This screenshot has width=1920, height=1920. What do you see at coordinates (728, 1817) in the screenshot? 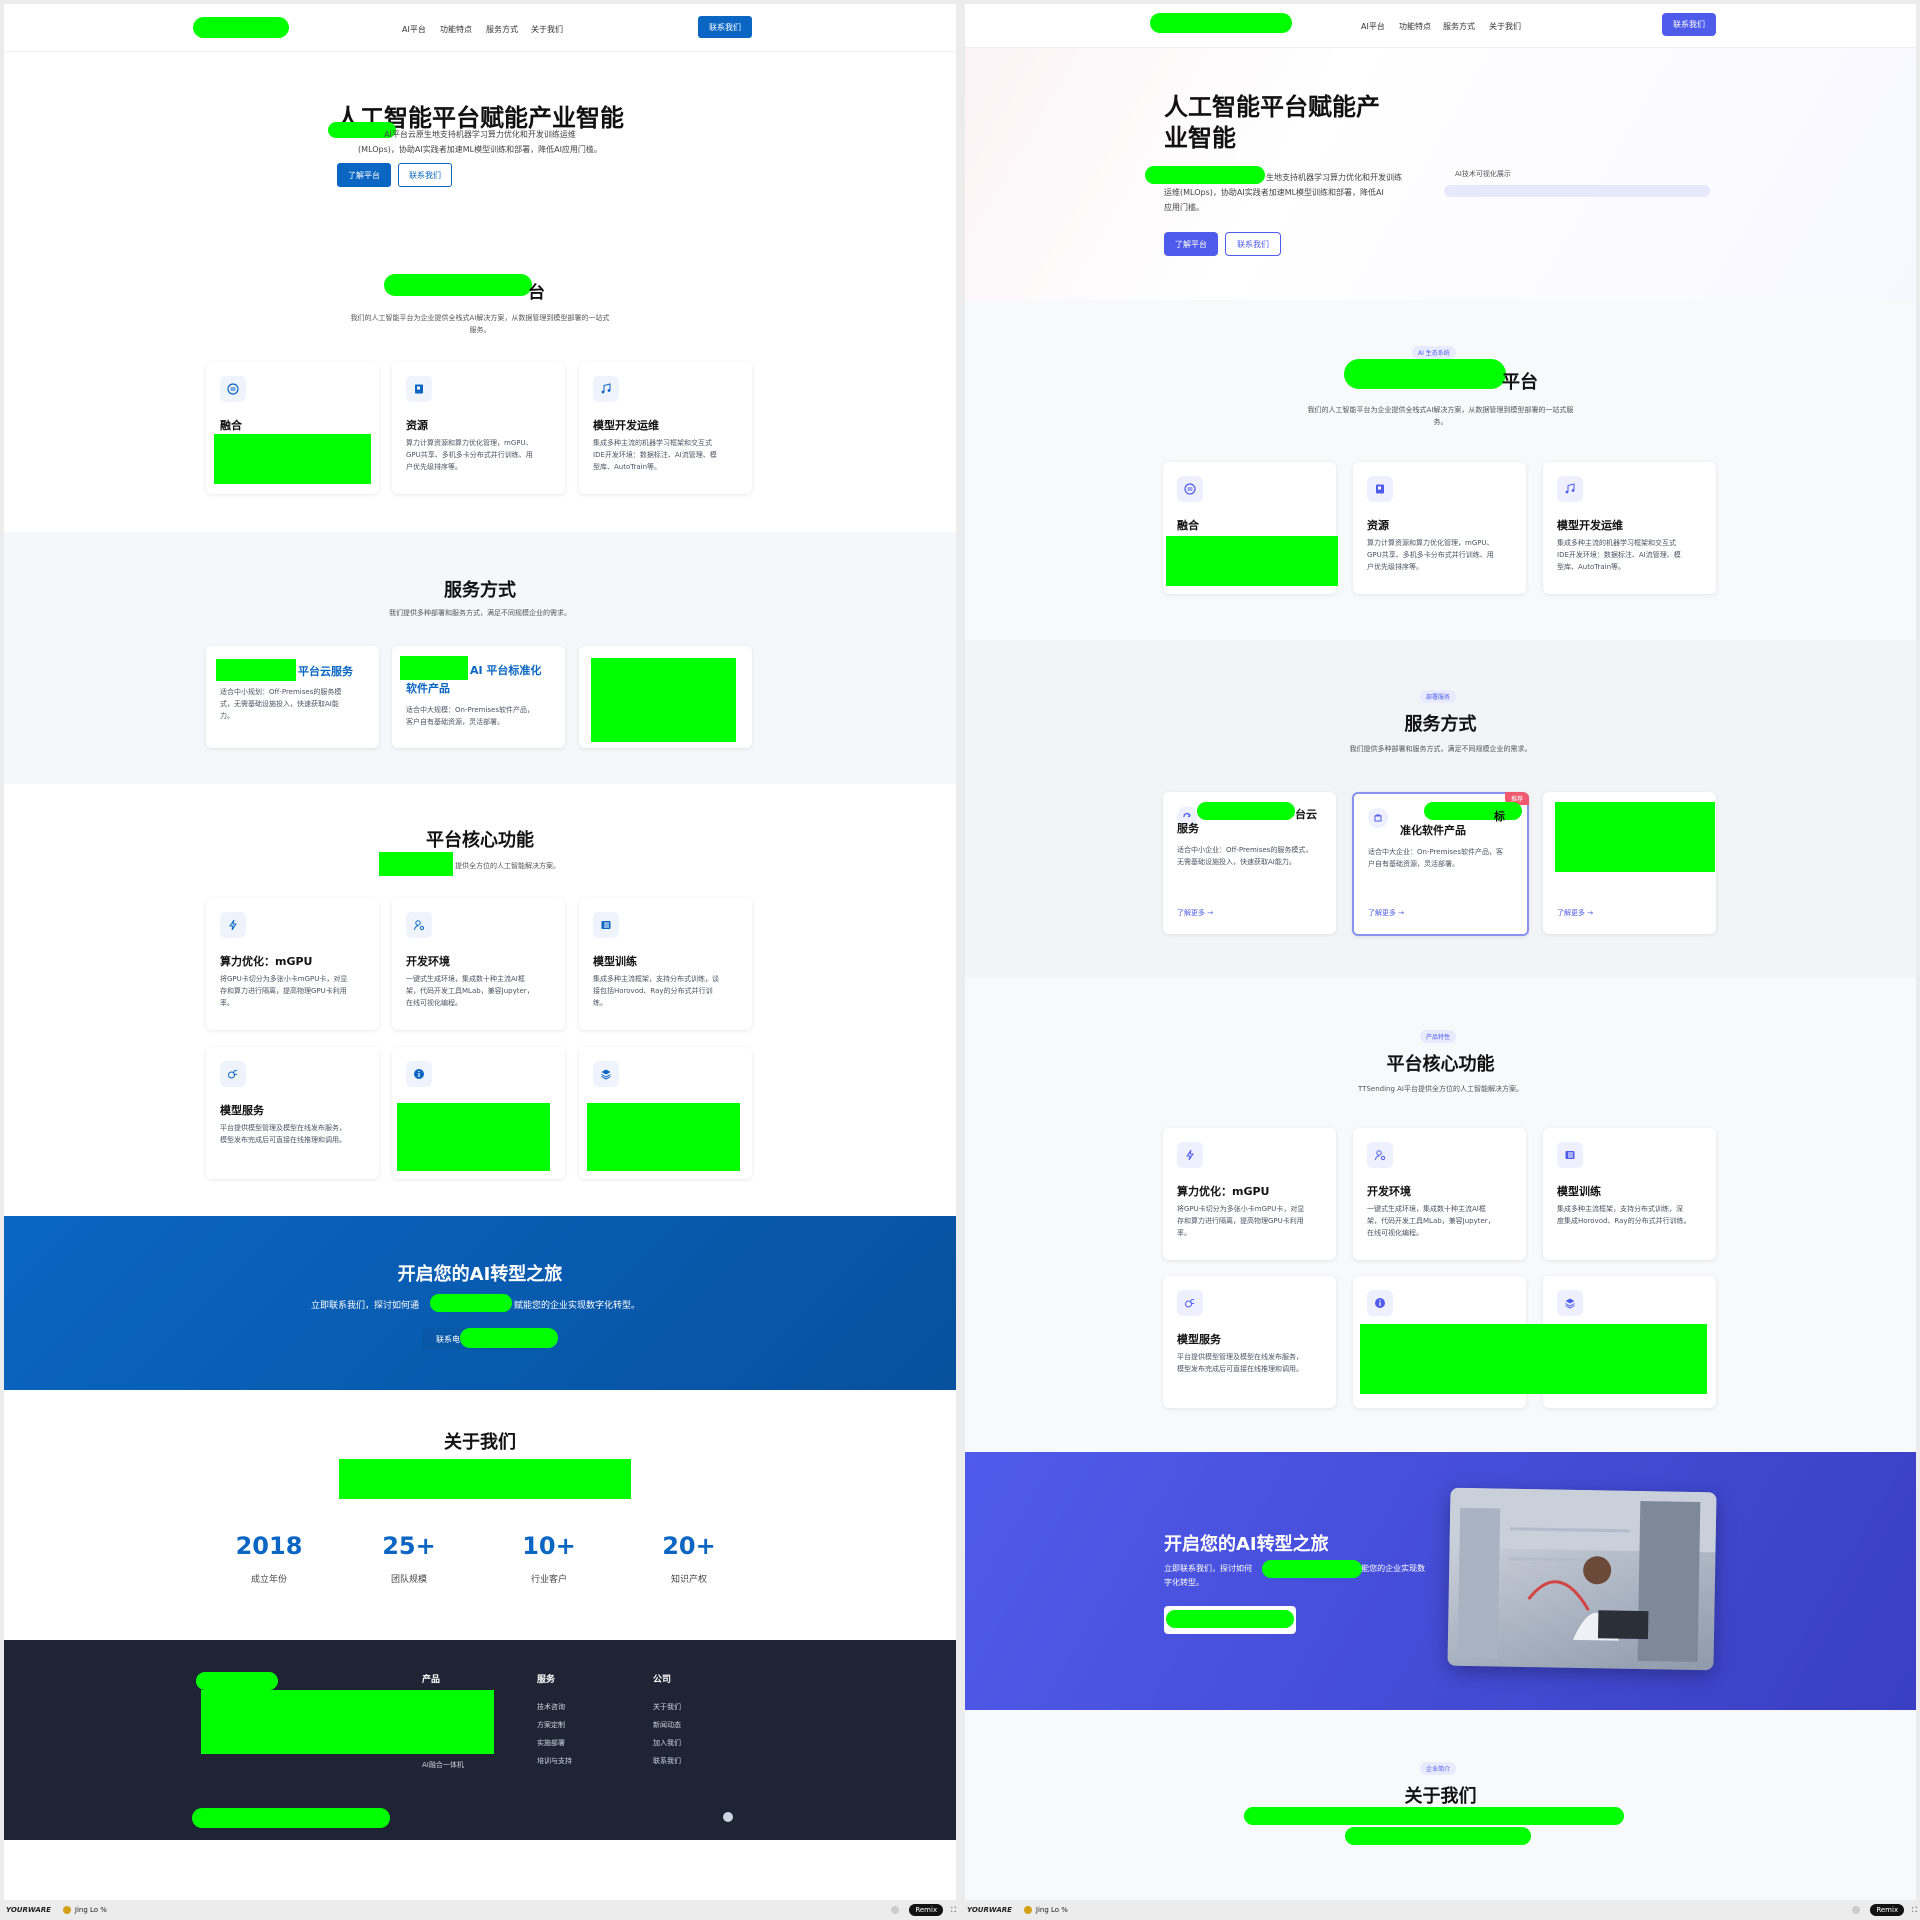
I see `social-icon` at bounding box center [728, 1817].